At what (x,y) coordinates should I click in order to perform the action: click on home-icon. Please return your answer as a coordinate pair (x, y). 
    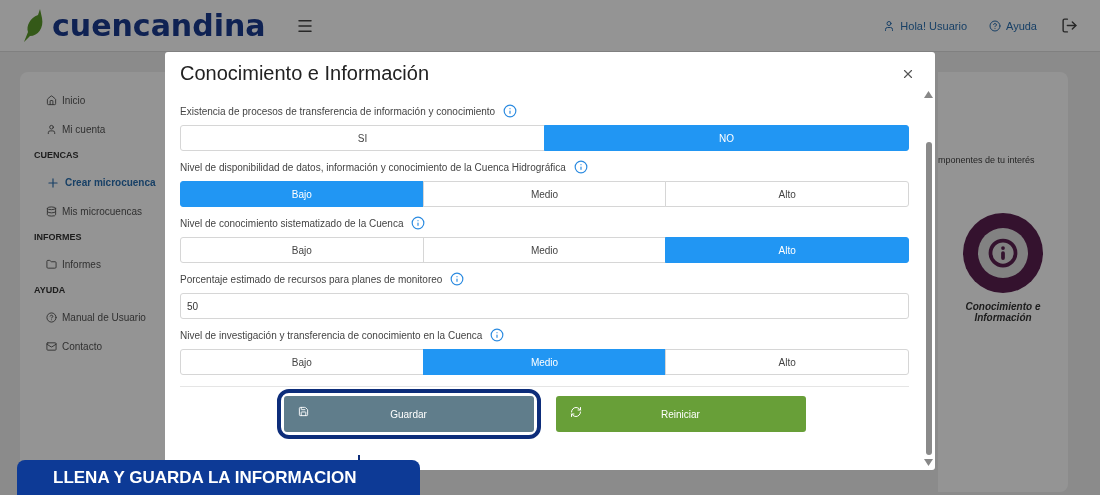
    Looking at the image, I should click on (51, 100).